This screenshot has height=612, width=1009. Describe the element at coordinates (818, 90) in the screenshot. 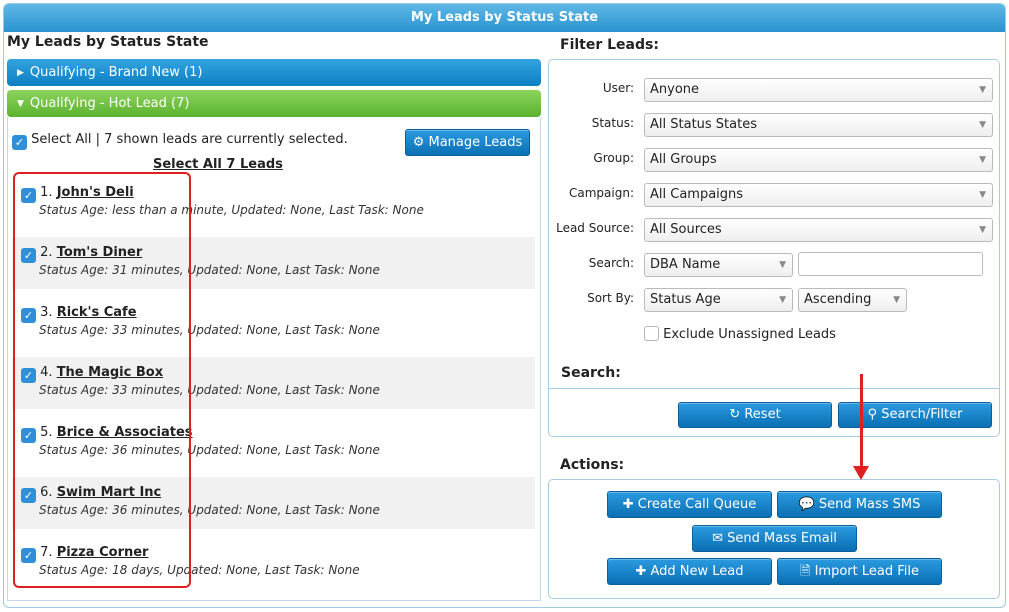

I see `user-select: Anyone ▼` at that location.